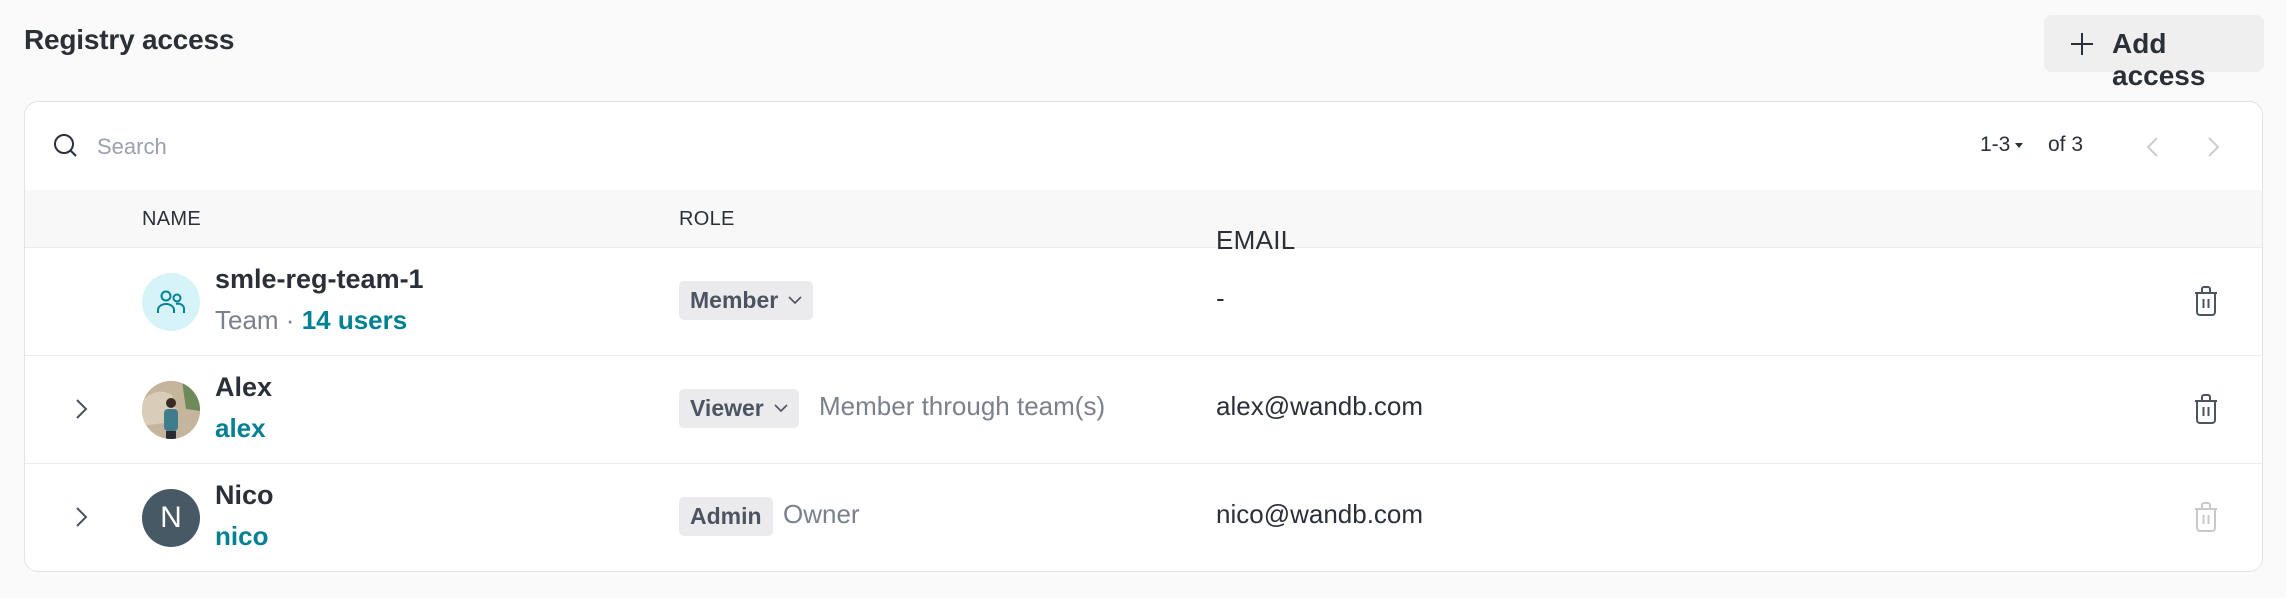 This screenshot has width=2286, height=598. I want to click on plus-icon, so click(2082, 44).